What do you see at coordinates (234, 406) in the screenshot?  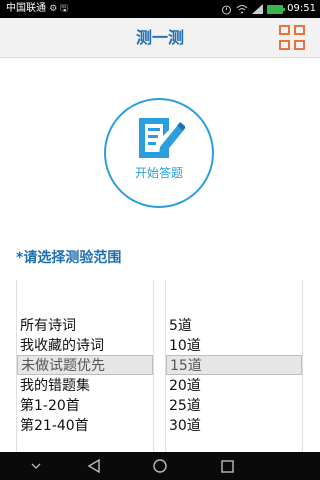 I see `count-option: 25道` at bounding box center [234, 406].